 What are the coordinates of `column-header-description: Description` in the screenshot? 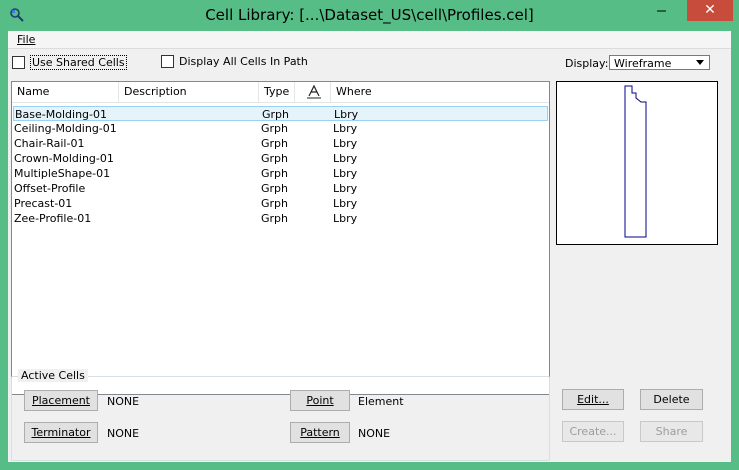 It's located at (189, 92).